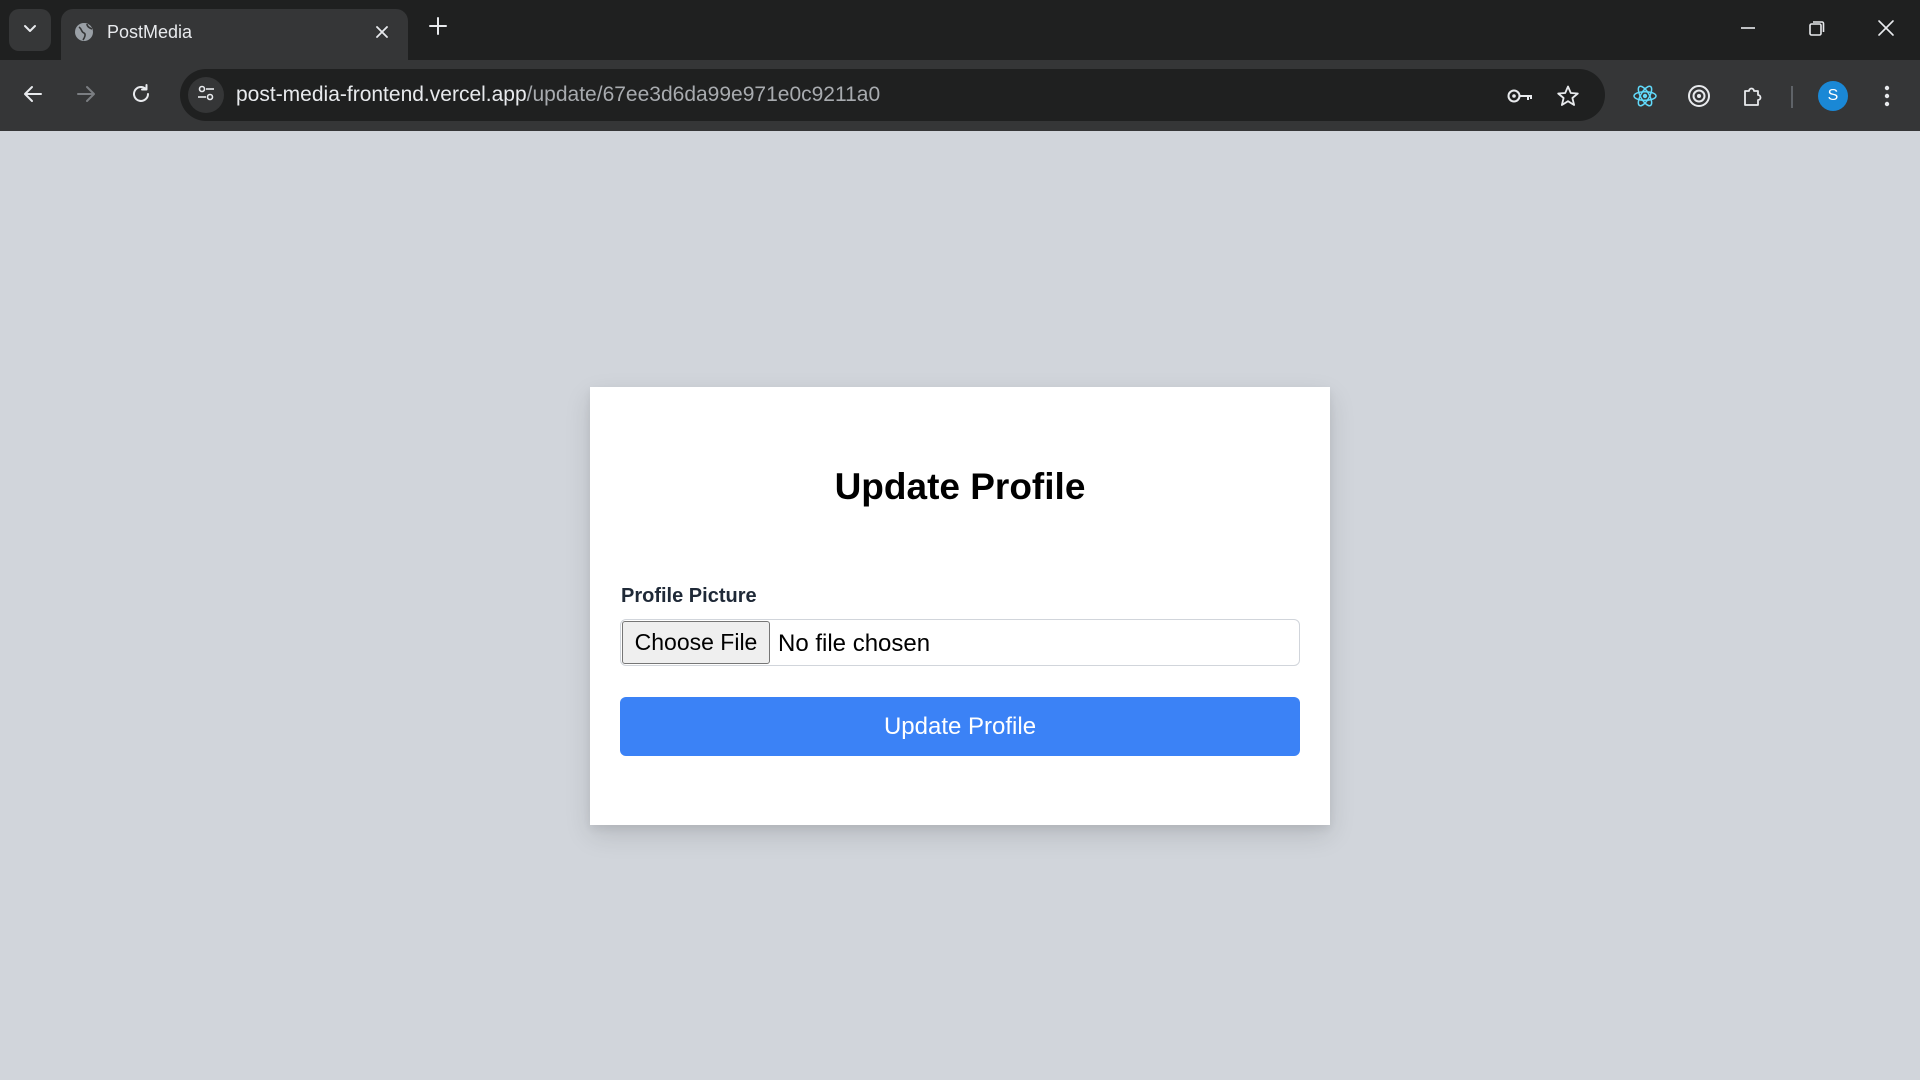 This screenshot has width=1920, height=1080. Describe the element at coordinates (1699, 96) in the screenshot. I see `target-extension-icon` at that location.